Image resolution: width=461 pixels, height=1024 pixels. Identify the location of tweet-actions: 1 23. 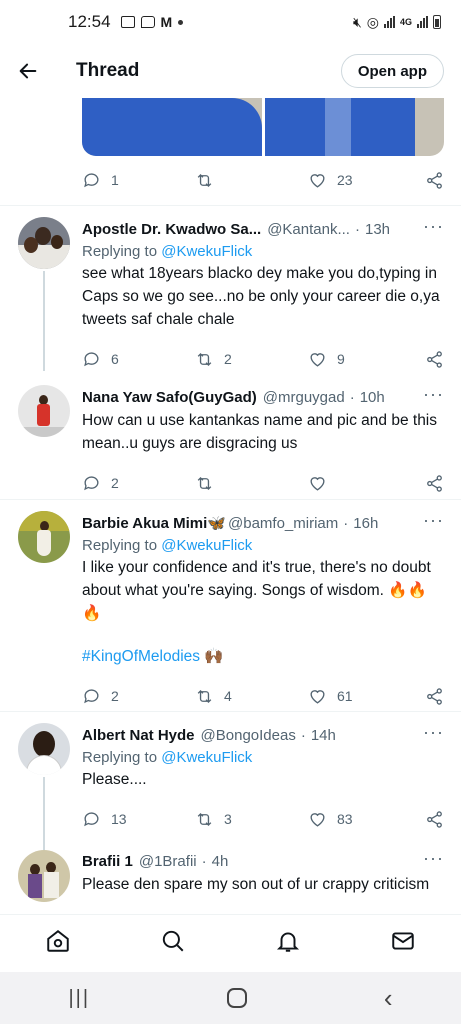
(263, 180).